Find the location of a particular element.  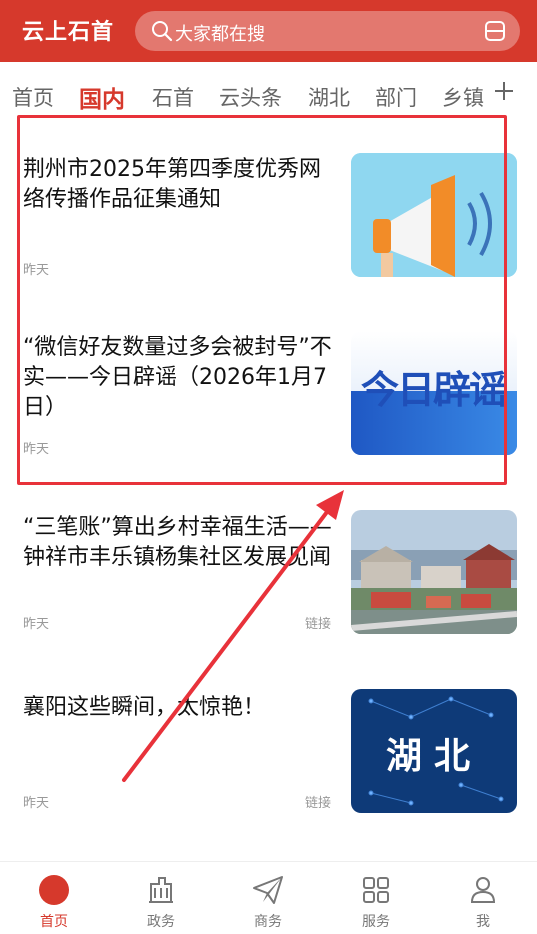

nav-me: 我 is located at coordinates (483, 898).